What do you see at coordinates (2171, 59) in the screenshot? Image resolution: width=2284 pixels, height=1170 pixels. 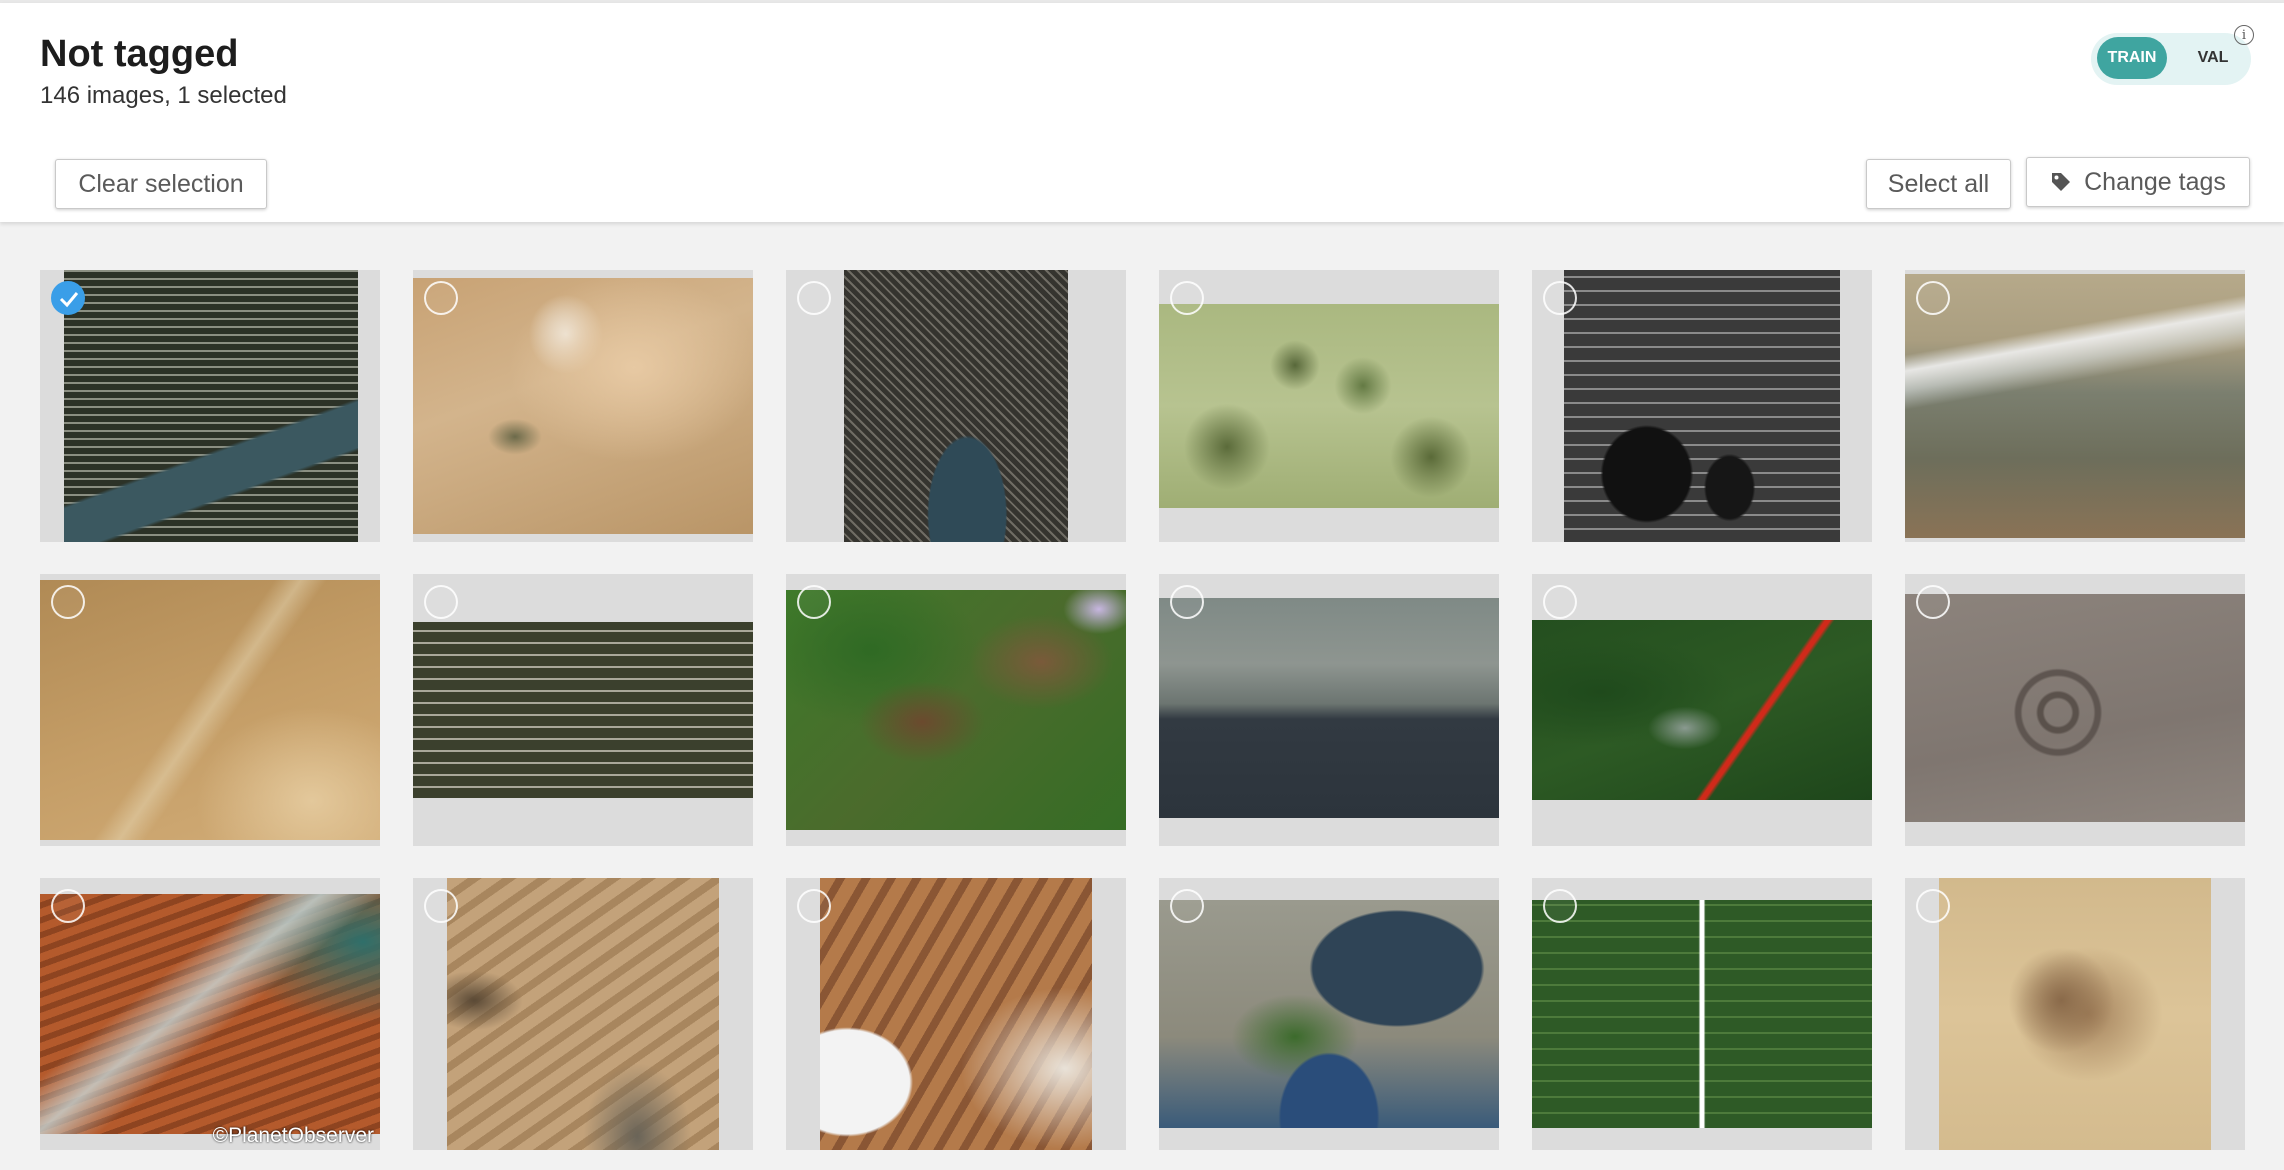 I see `train-val-toggle: TRAIN VAL` at bounding box center [2171, 59].